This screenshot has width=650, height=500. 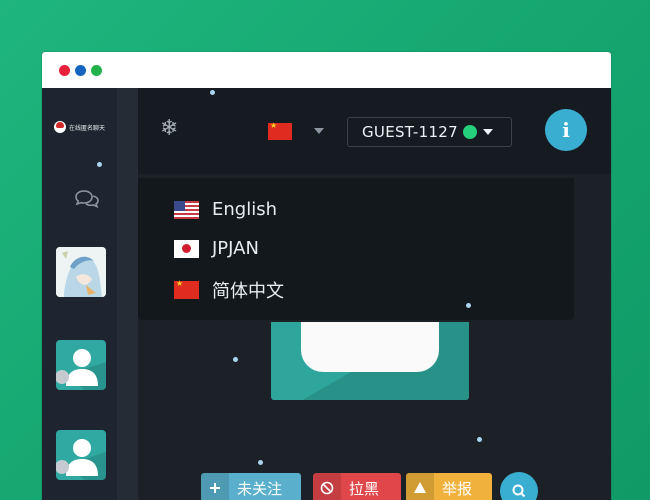 What do you see at coordinates (169, 129) in the screenshot?
I see `snowflake-icon: ❄` at bounding box center [169, 129].